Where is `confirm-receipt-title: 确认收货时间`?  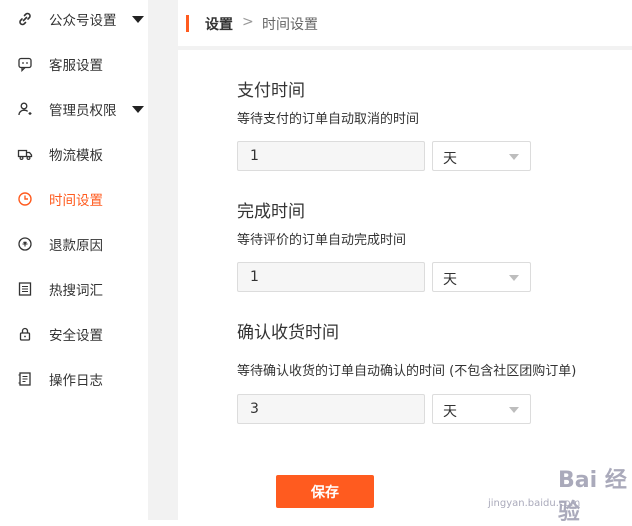 confirm-receipt-title: 确认收货时间 is located at coordinates (288, 333).